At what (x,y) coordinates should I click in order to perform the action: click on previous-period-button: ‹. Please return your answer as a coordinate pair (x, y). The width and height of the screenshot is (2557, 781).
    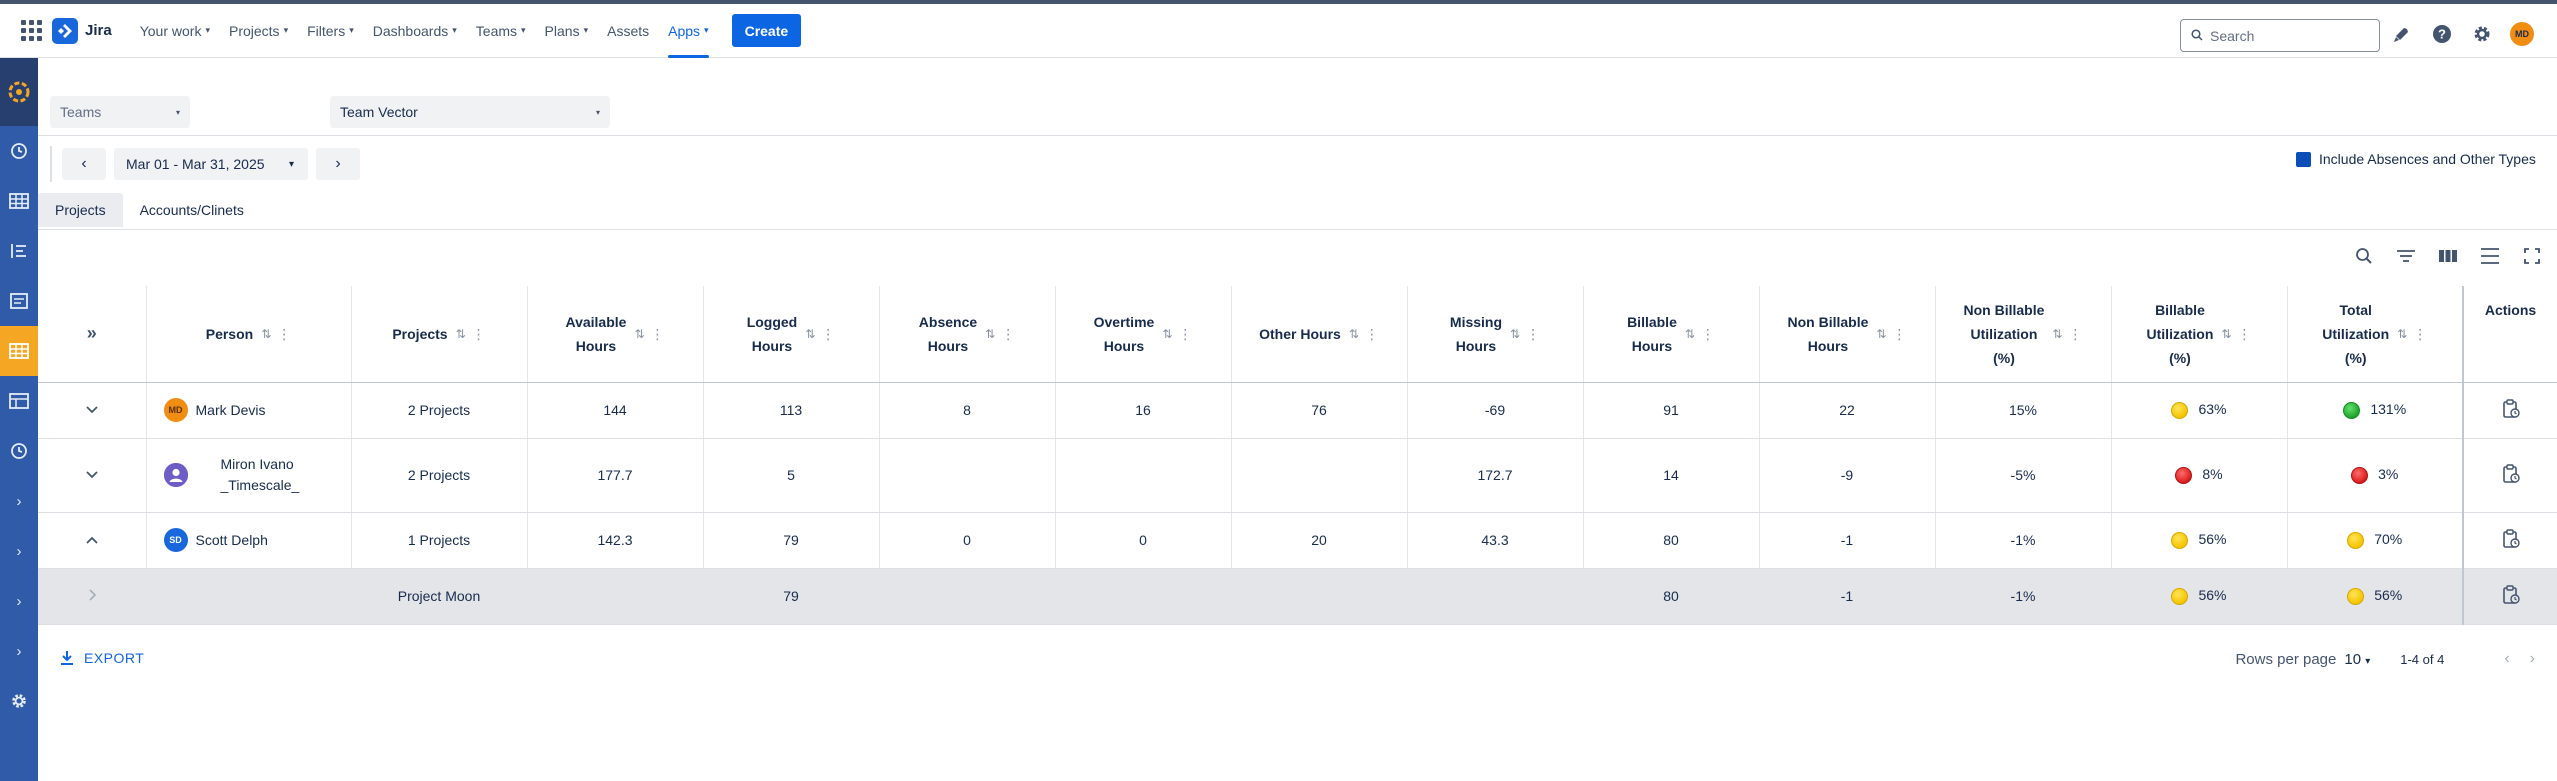
    Looking at the image, I should click on (84, 164).